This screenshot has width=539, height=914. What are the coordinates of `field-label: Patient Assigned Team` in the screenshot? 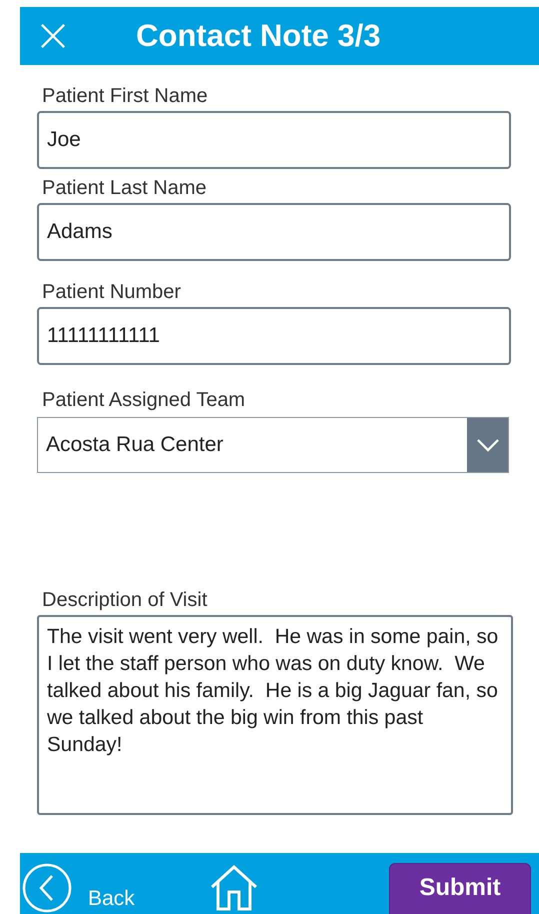 It's located at (144, 400).